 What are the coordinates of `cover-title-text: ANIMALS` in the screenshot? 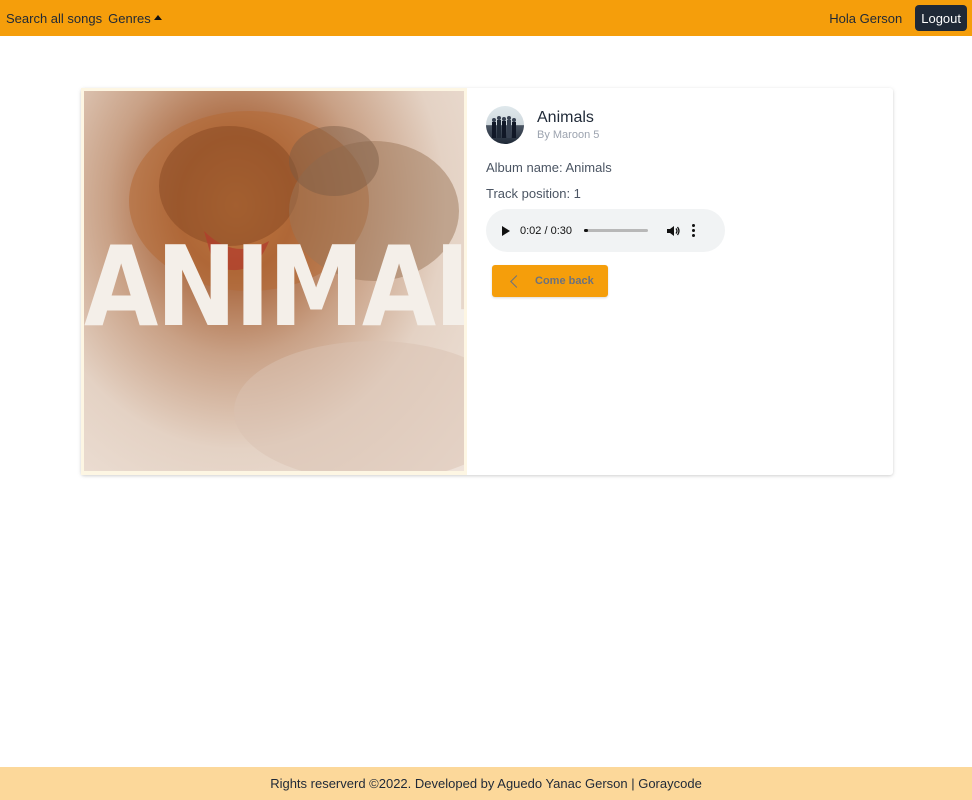 It's located at (274, 287).